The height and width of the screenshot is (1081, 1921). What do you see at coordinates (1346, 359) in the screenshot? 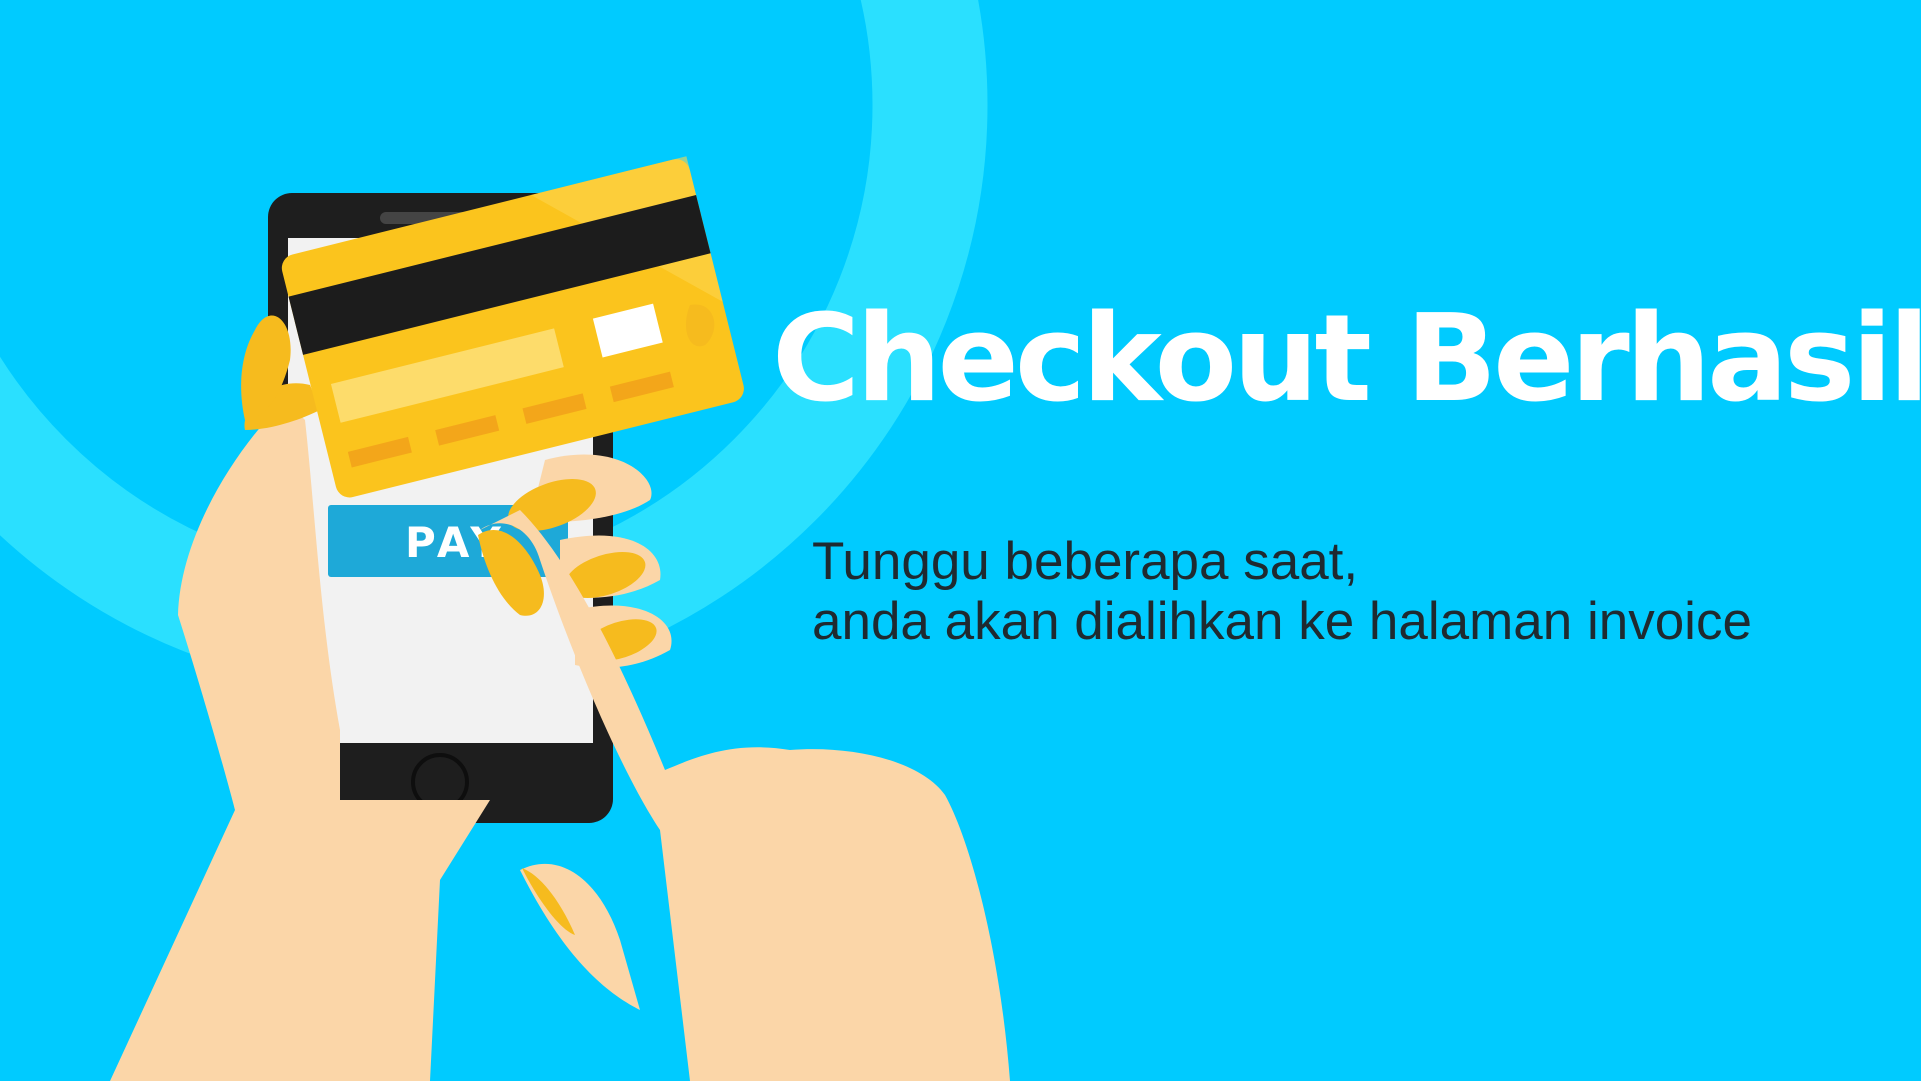
I see `page-title: Checkout Berhasil` at bounding box center [1346, 359].